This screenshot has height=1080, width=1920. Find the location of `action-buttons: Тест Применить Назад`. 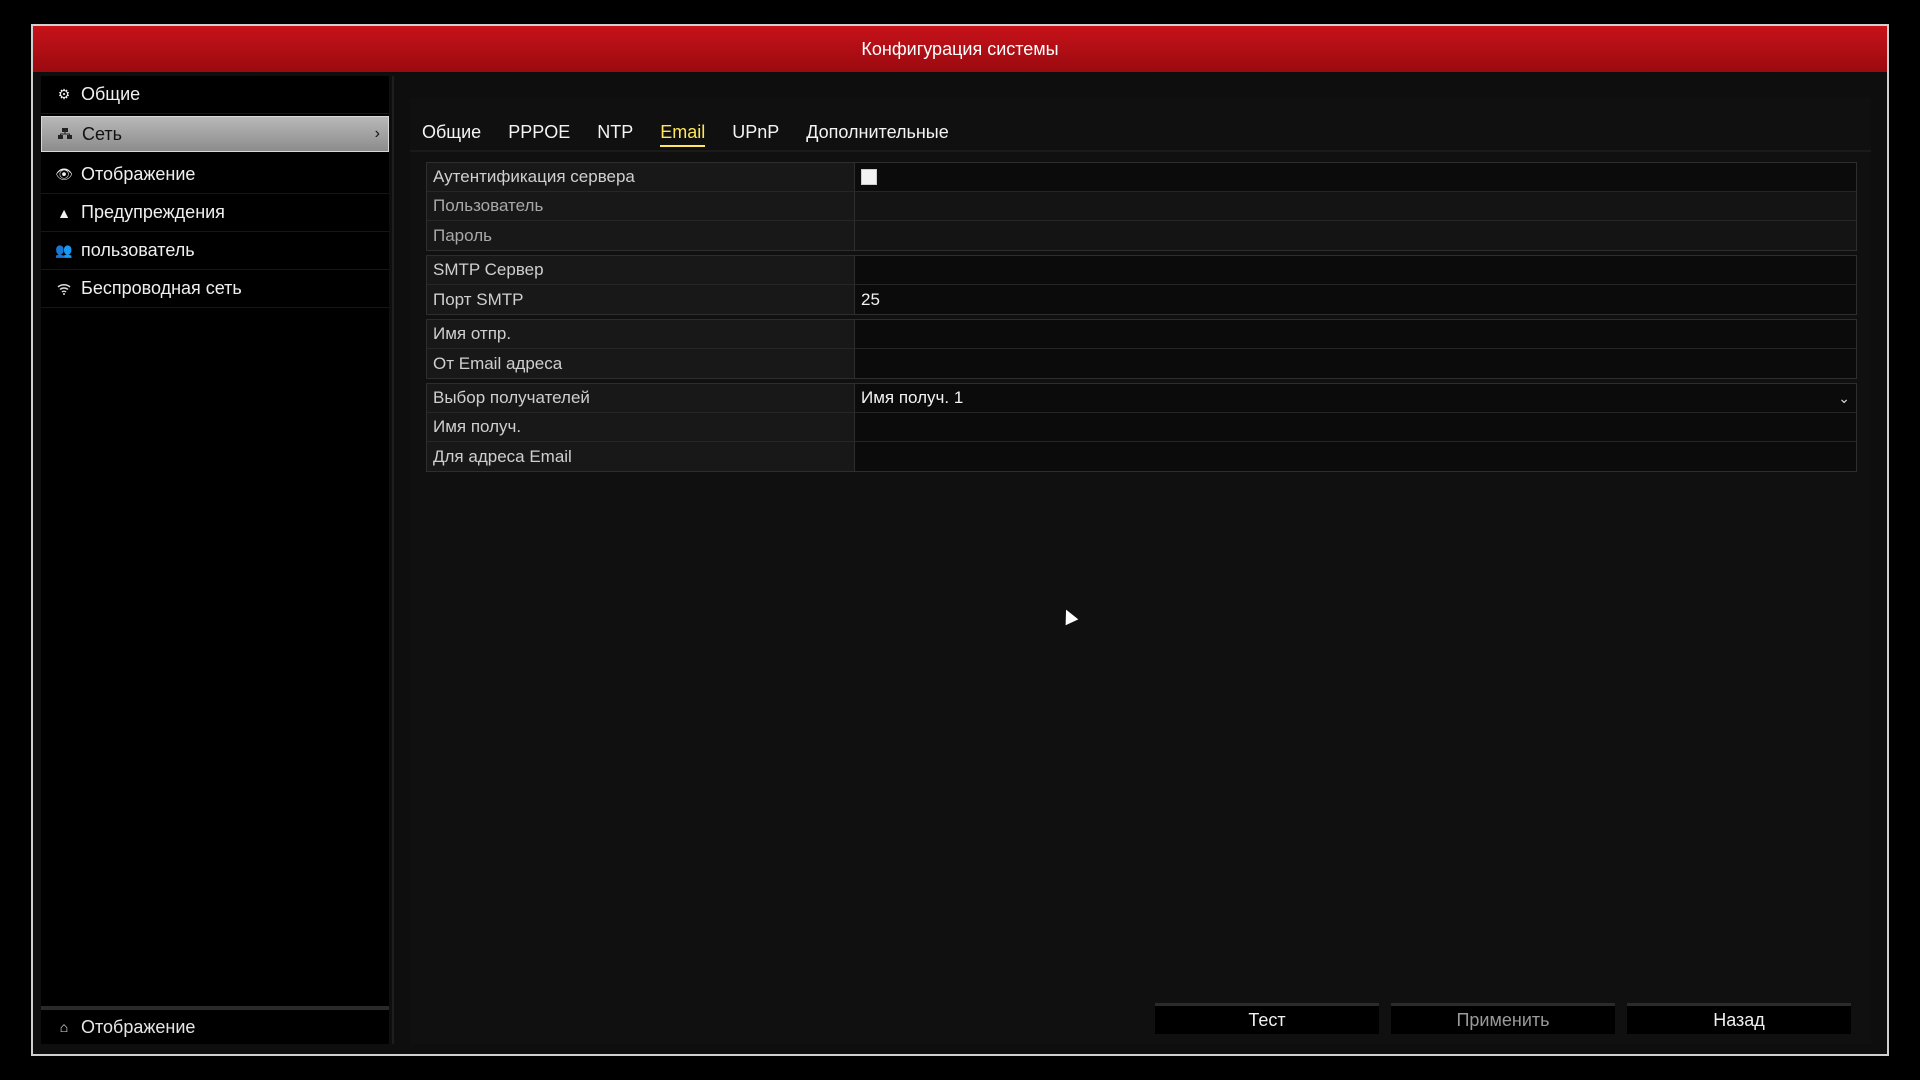

action-buttons: Тест Применить Назад is located at coordinates (1503, 1018).